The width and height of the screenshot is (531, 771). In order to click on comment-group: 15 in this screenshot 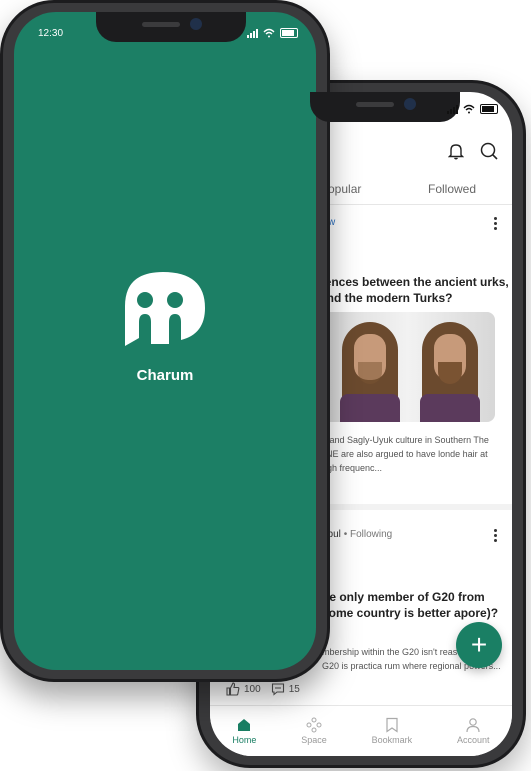, I will do `click(285, 689)`.